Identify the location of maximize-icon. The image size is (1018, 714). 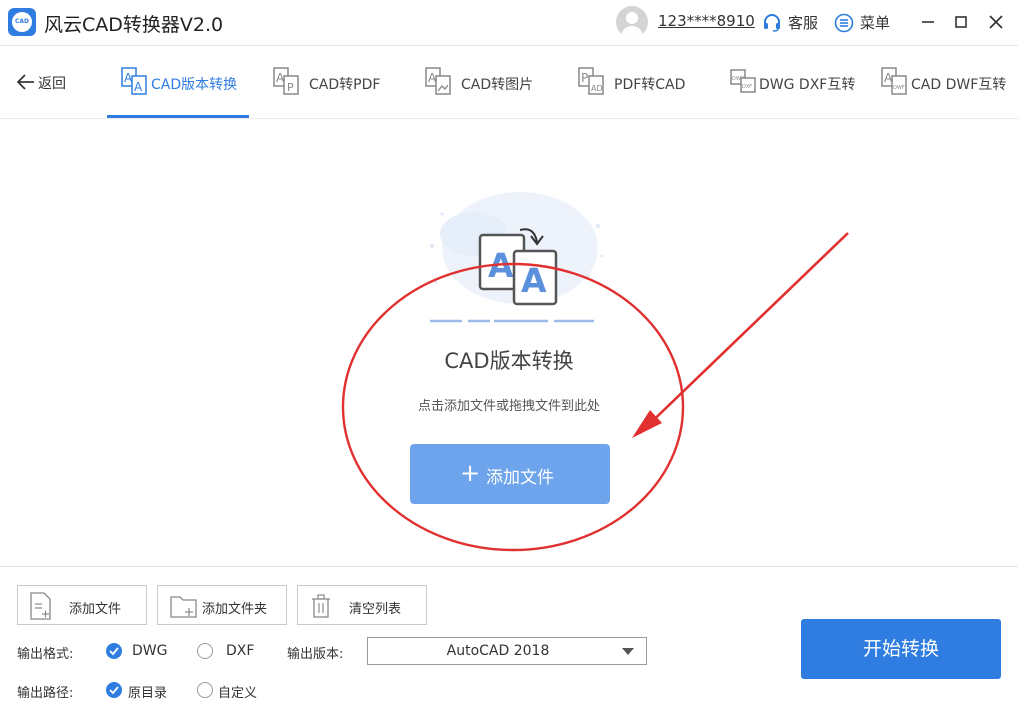
(961, 22).